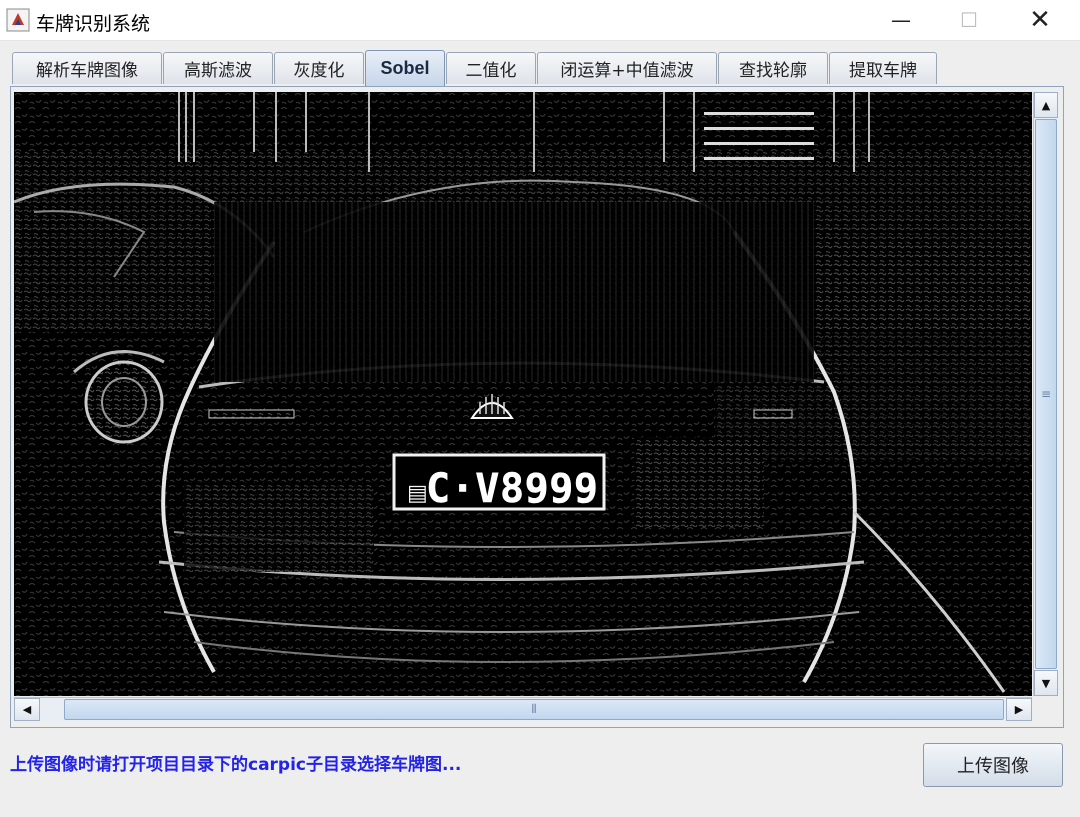  Describe the element at coordinates (883, 68) in the screenshot. I see `tab-extract-plate: 提取车牌` at that location.